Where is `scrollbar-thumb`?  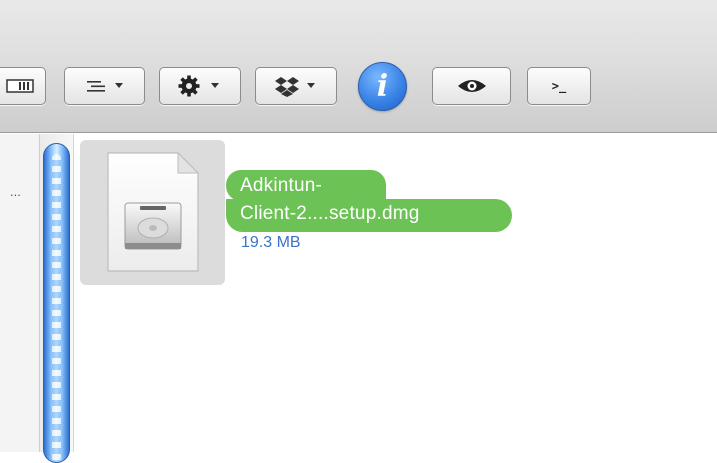
scrollbar-thumb is located at coordinates (56, 303).